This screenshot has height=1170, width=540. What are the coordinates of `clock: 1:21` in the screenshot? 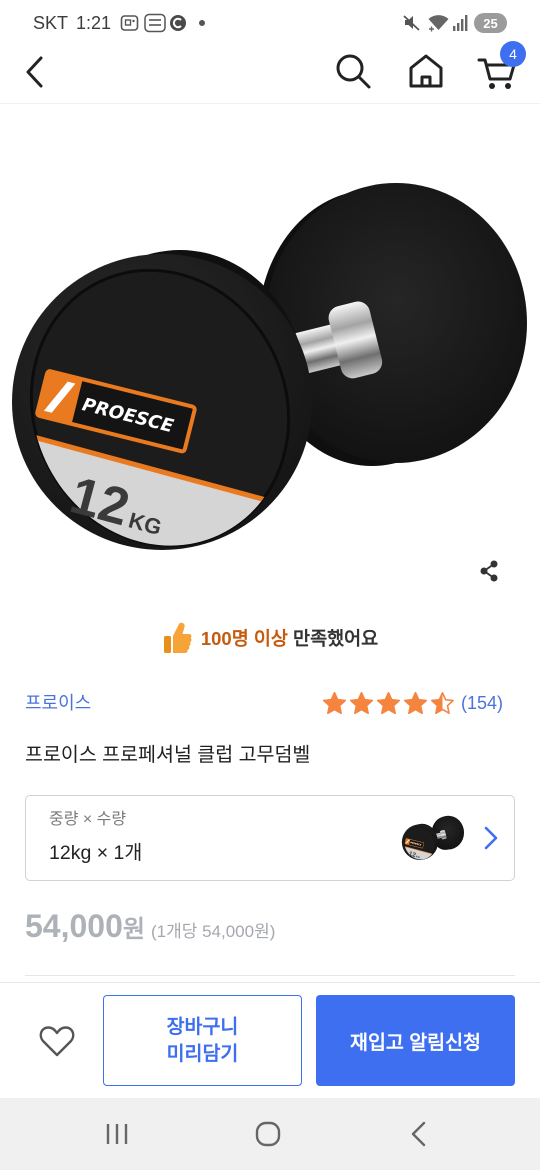 It's located at (94, 23).